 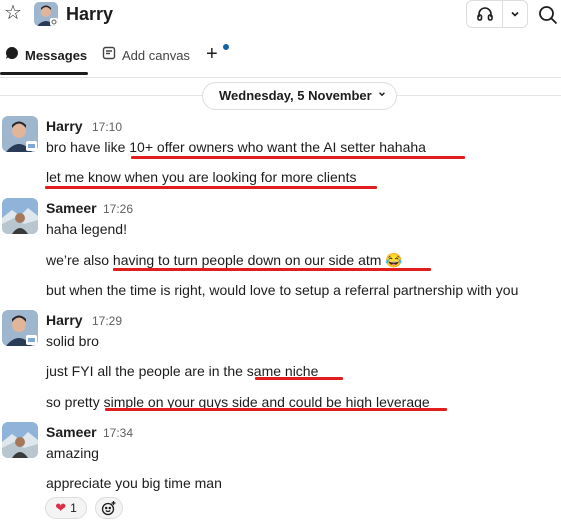 What do you see at coordinates (212, 54) in the screenshot?
I see `add-tab-icon: +` at bounding box center [212, 54].